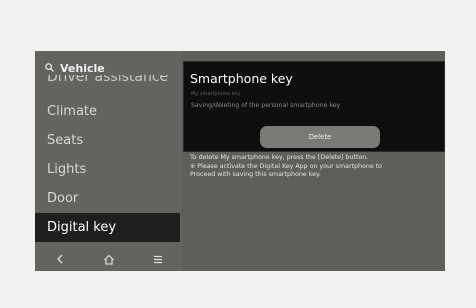  I want to click on sidebar-item-lights: Lights, so click(108, 169).